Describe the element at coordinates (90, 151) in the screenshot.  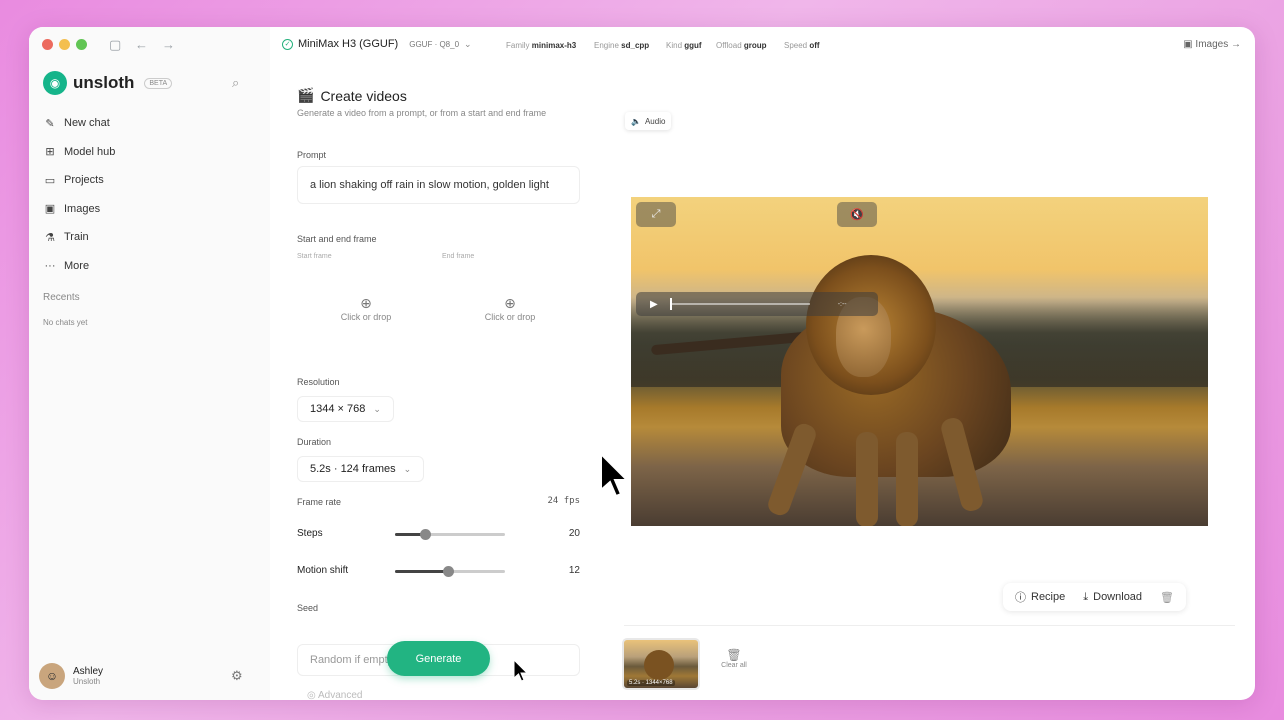
I see `sidebar-item-label: Model hub` at that location.